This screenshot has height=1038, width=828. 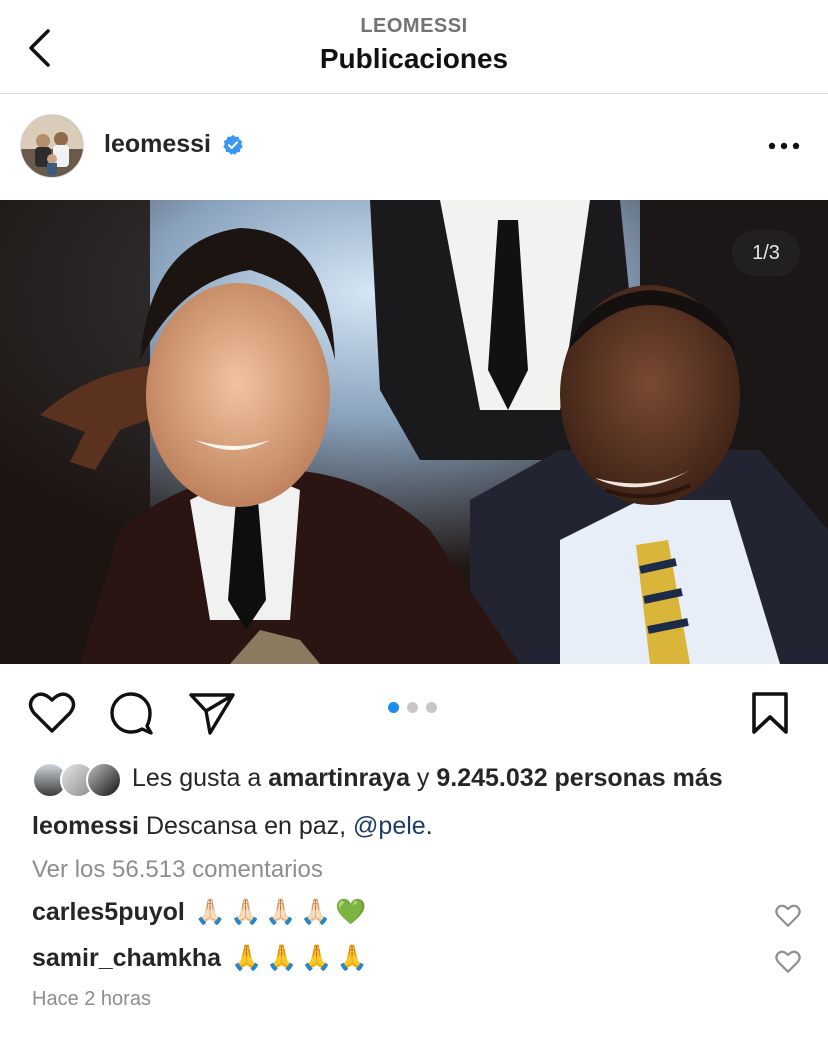 I want to click on bookmark-icon, so click(x=770, y=713).